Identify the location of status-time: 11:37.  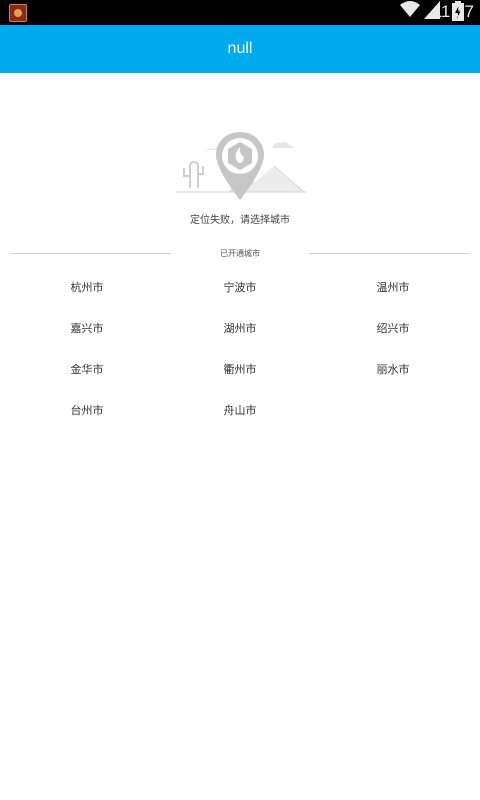
(453, 11).